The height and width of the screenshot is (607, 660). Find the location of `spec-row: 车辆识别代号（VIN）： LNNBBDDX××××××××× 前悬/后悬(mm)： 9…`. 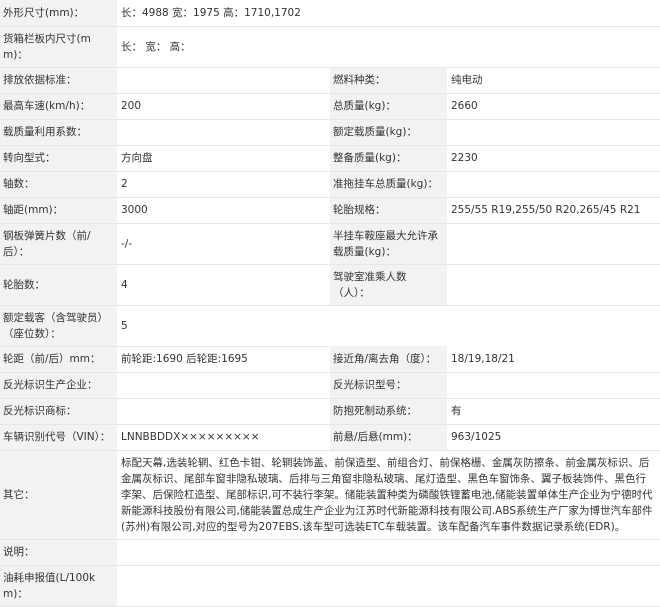

spec-row: 车辆识别代号（VIN）： LNNBBDDX××××××××× 前悬/后悬(mm)： 9… is located at coordinates (330, 437).